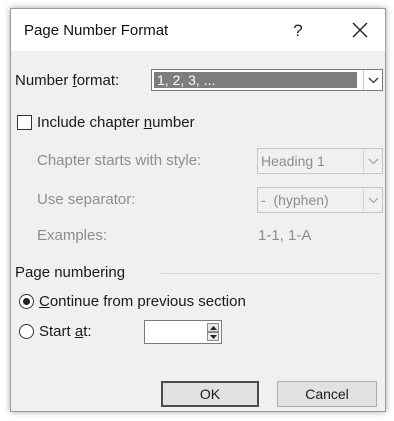  I want to click on ok-button: OK, so click(210, 394).